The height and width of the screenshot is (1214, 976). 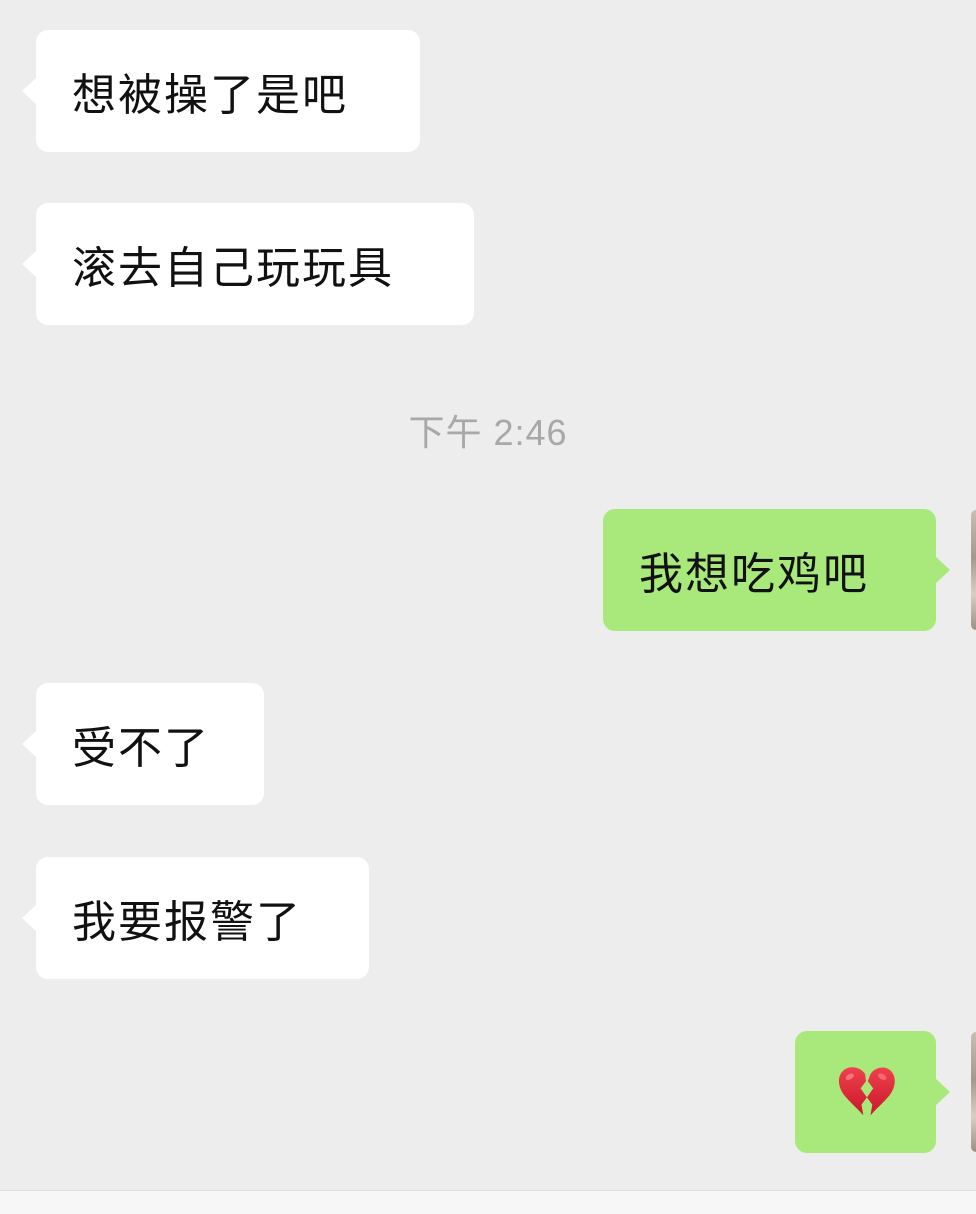 What do you see at coordinates (488, 1202) in the screenshot?
I see `input-bar` at bounding box center [488, 1202].